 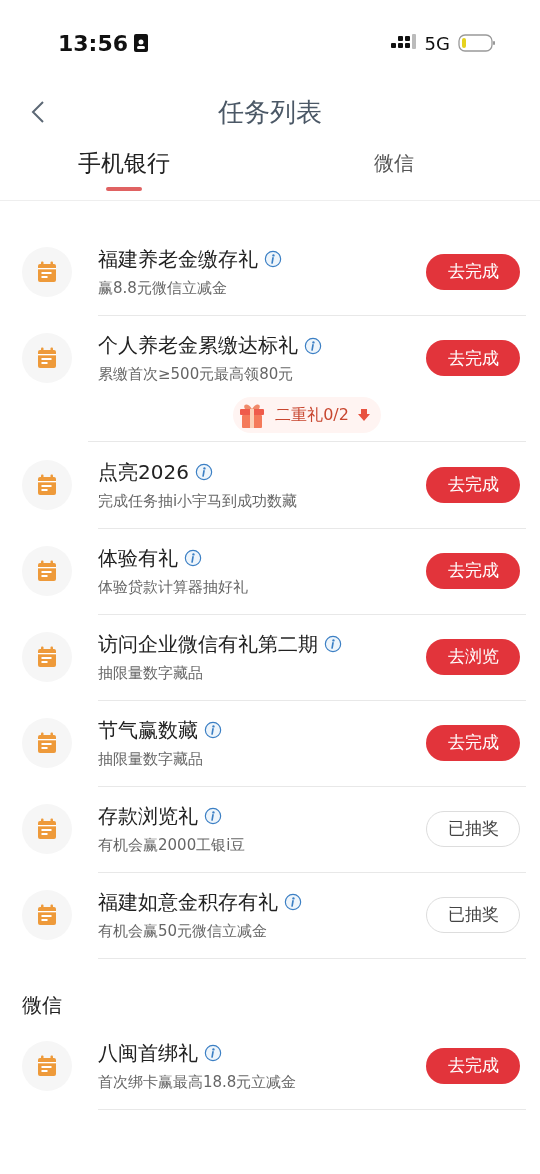 What do you see at coordinates (148, 1053) in the screenshot?
I see `task-title: 八闽首绑礼` at bounding box center [148, 1053].